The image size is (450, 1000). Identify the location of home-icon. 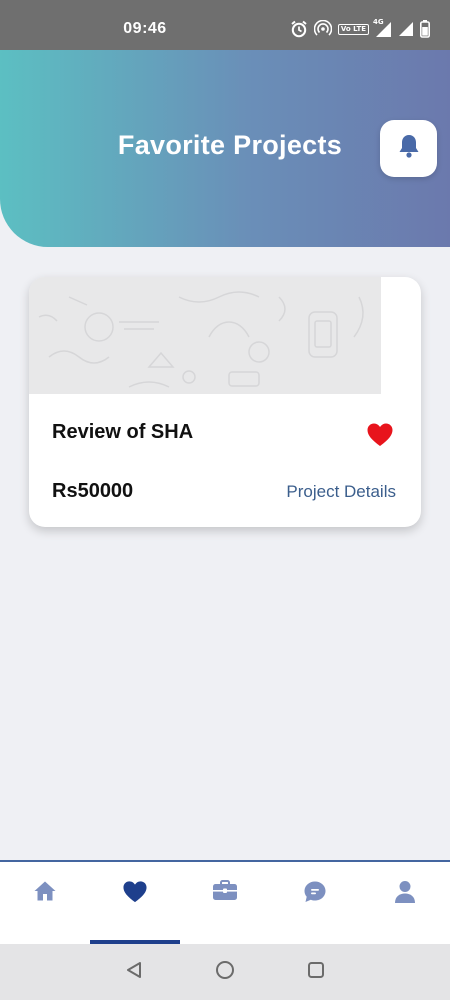
(45, 893).